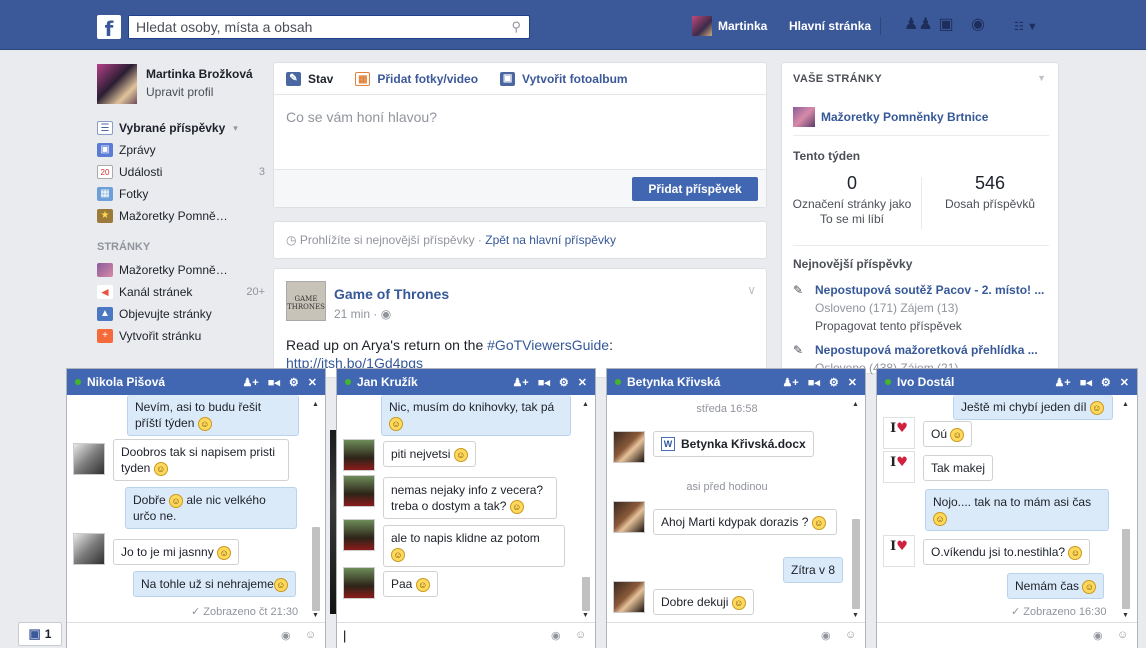 The image size is (1146, 648). Describe the element at coordinates (196, 382) in the screenshot. I see `chat-header: Nikola Pišová ♟+ ■◂ ⚙ ✕` at that location.